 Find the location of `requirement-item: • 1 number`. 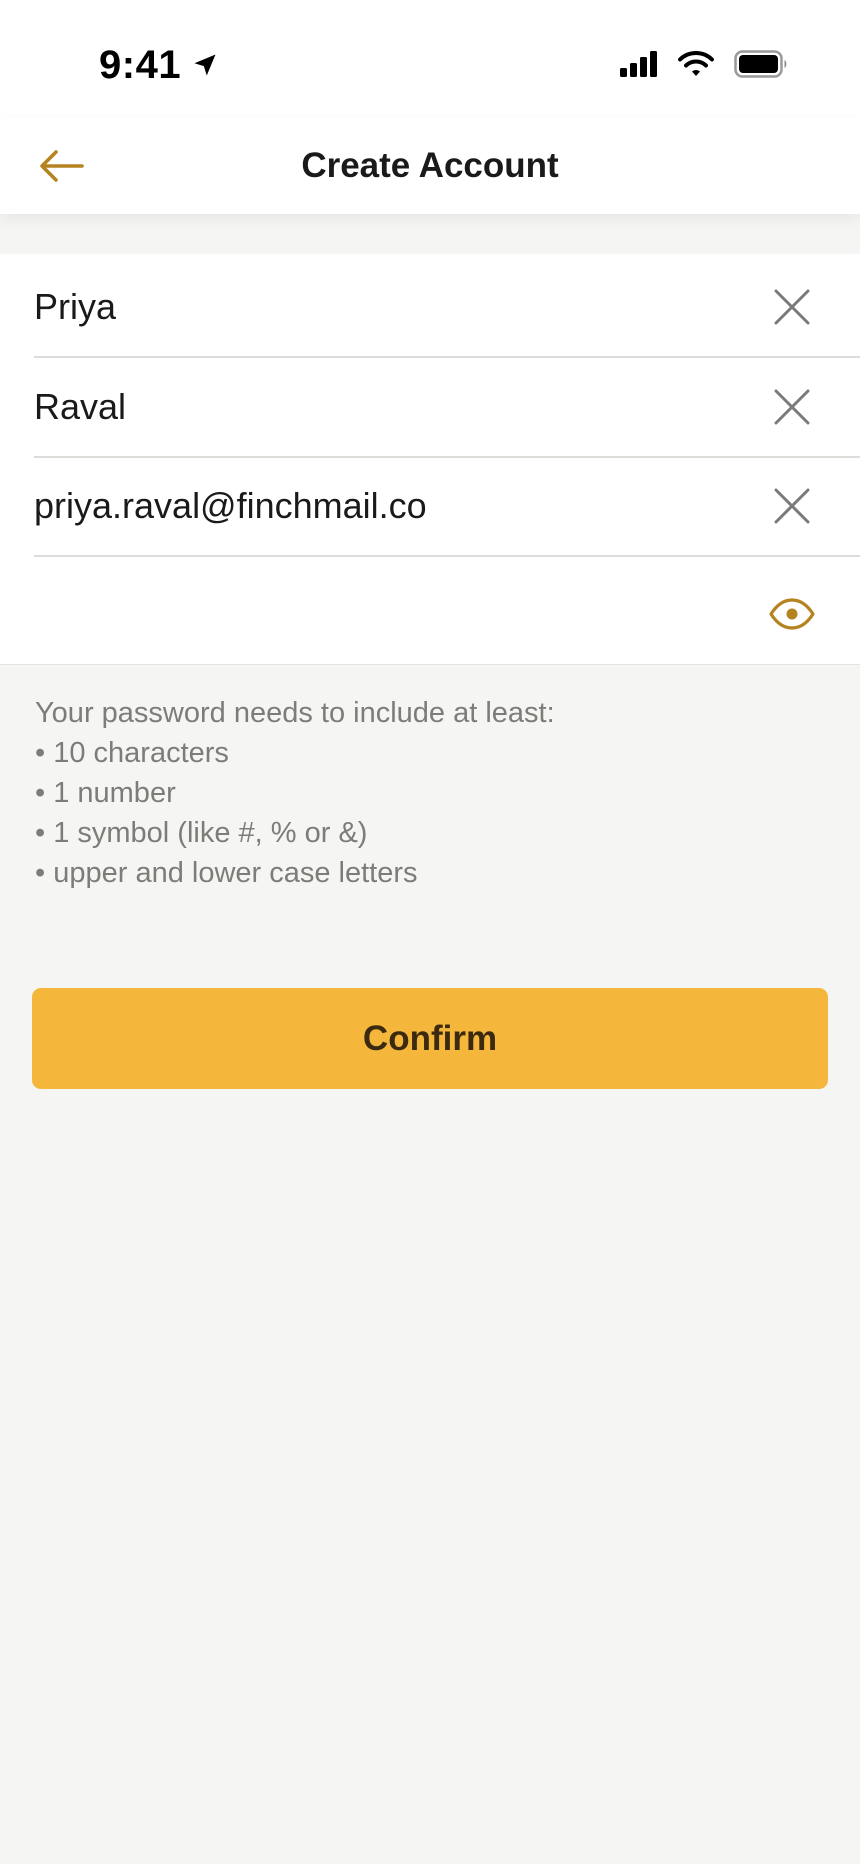

requirement-item: • 1 number is located at coordinates (105, 793).